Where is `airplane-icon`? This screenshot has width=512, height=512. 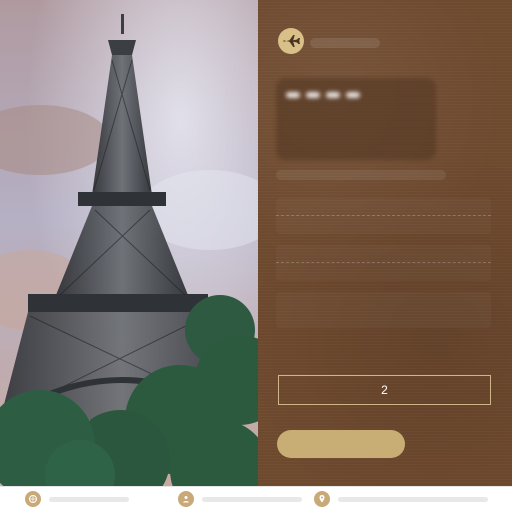
airplane-icon is located at coordinates (291, 41).